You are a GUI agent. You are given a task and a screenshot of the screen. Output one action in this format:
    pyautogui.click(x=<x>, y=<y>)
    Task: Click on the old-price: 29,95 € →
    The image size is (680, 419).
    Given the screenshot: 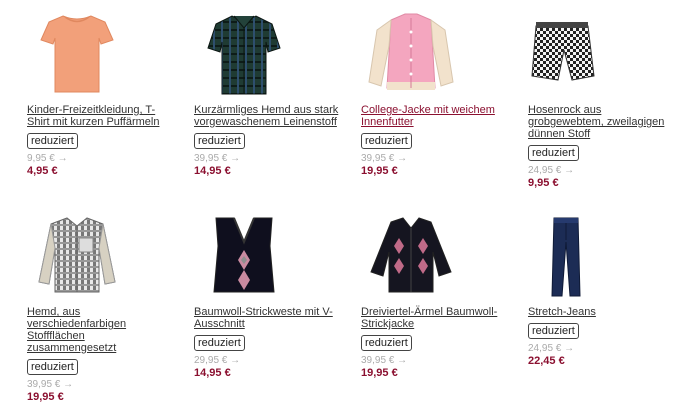 What is the action you would take?
    pyautogui.click(x=217, y=360)
    